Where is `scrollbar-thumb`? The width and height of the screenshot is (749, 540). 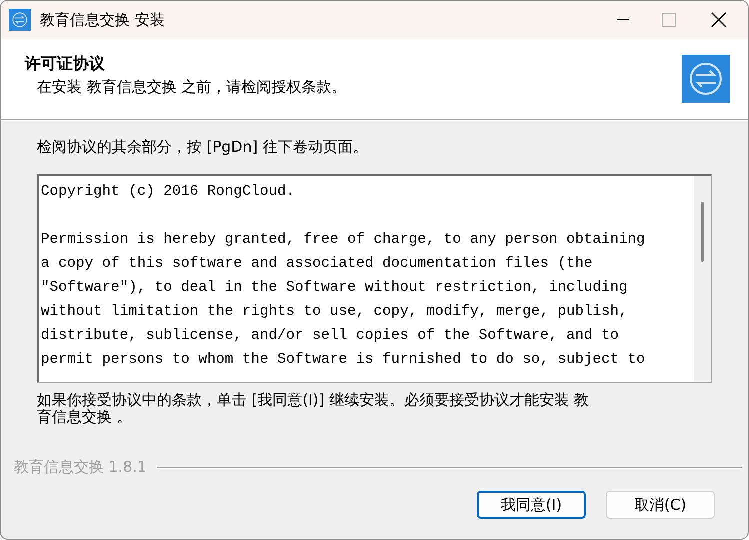
scrollbar-thumb is located at coordinates (702, 232).